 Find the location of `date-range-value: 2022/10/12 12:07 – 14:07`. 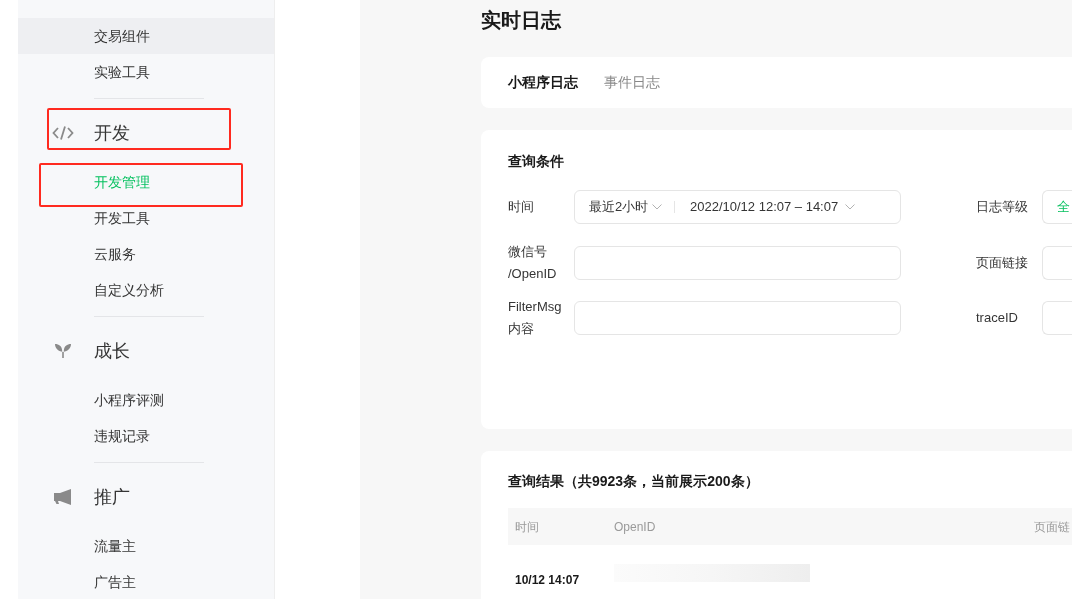

date-range-value: 2022/10/12 12:07 – 14:07 is located at coordinates (764, 207).